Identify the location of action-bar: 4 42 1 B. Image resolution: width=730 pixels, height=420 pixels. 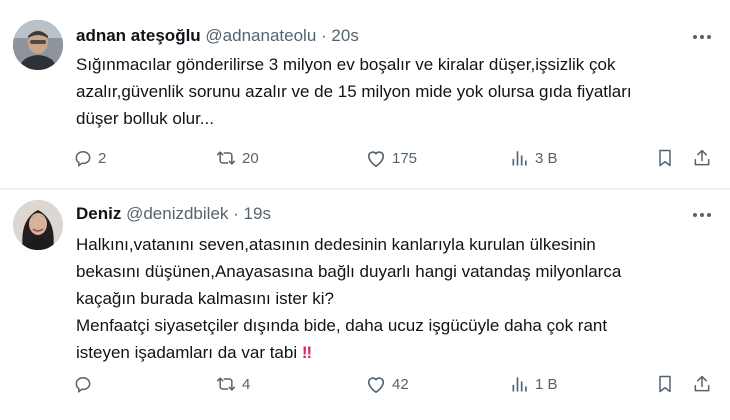
(365, 384).